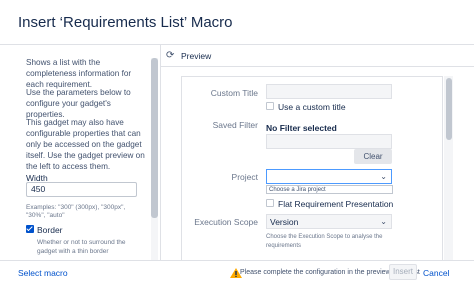  What do you see at coordinates (329, 176) in the screenshot?
I see `project-select: ⌄` at bounding box center [329, 176].